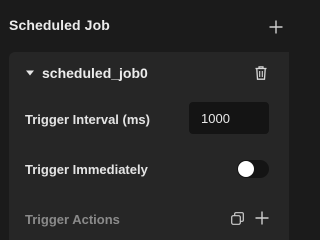  I want to click on delete-job-button, so click(261, 73).